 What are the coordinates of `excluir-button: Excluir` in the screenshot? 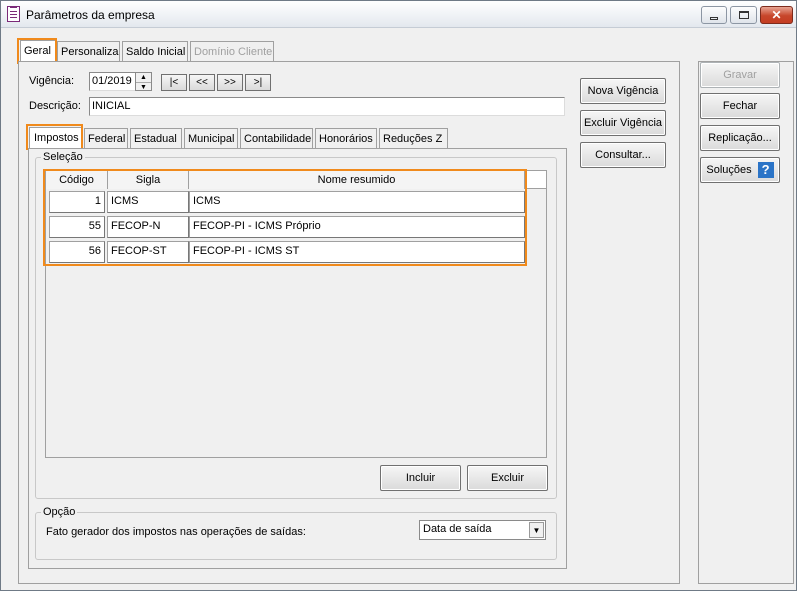 It's located at (507, 478).